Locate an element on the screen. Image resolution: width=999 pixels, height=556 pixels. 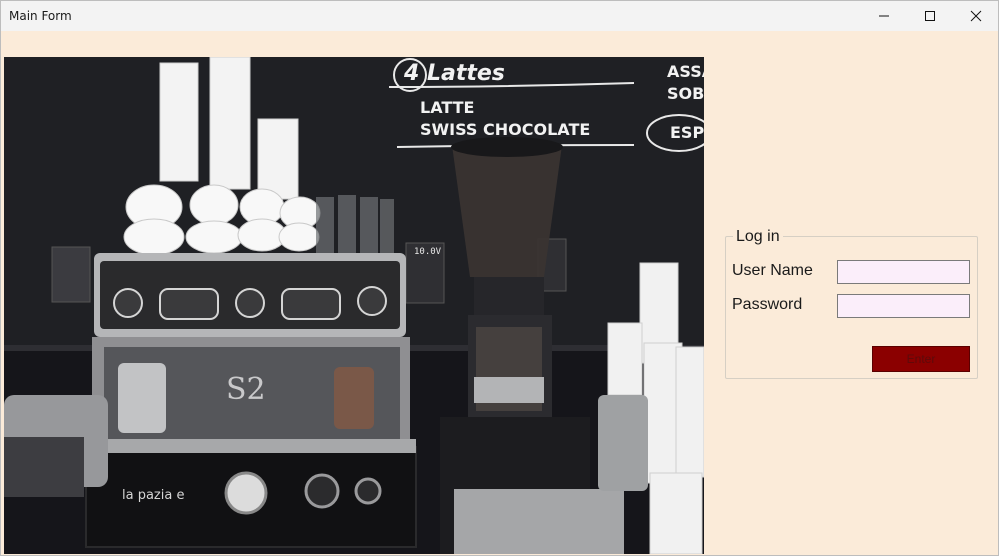
username-input is located at coordinates (903, 272).